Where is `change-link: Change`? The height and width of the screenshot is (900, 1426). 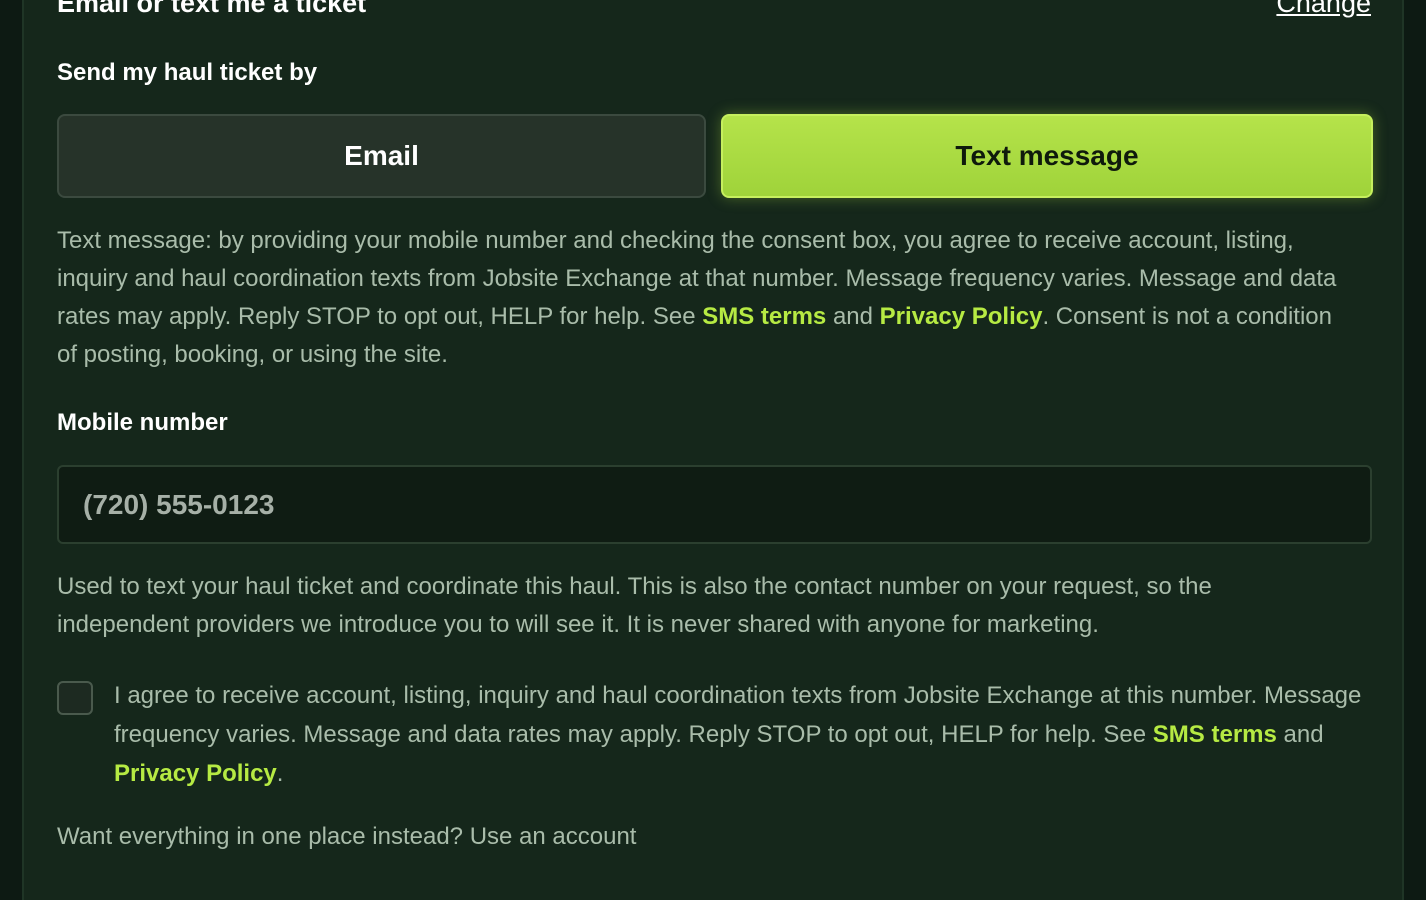
change-link: Change is located at coordinates (1323, 10).